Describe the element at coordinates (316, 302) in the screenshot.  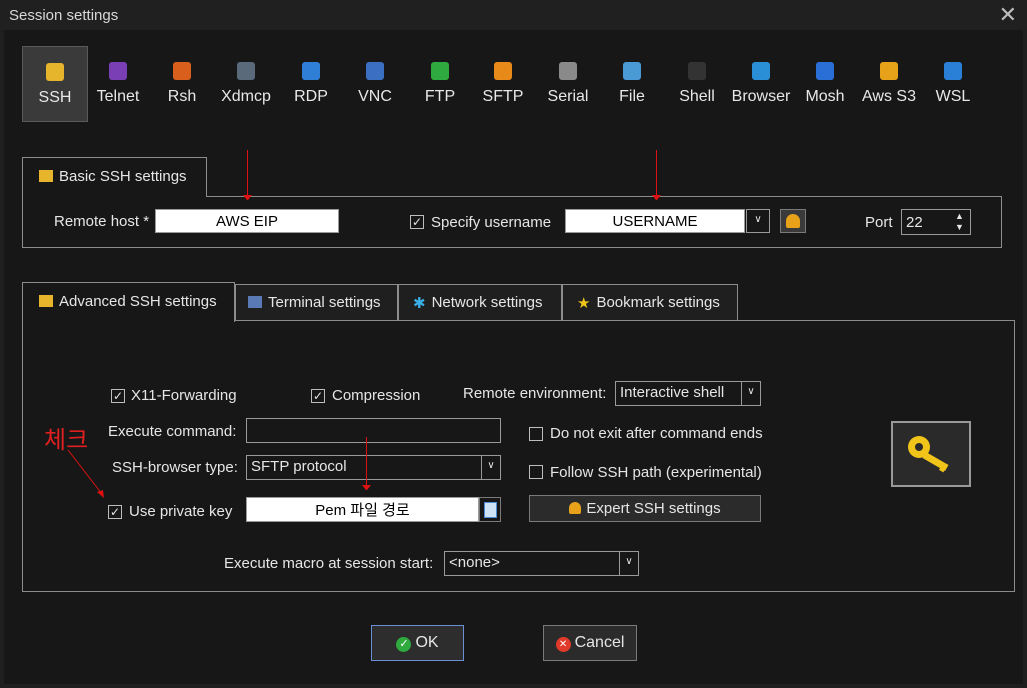
I see `tab-terminal-settings: Terminal settings` at that location.